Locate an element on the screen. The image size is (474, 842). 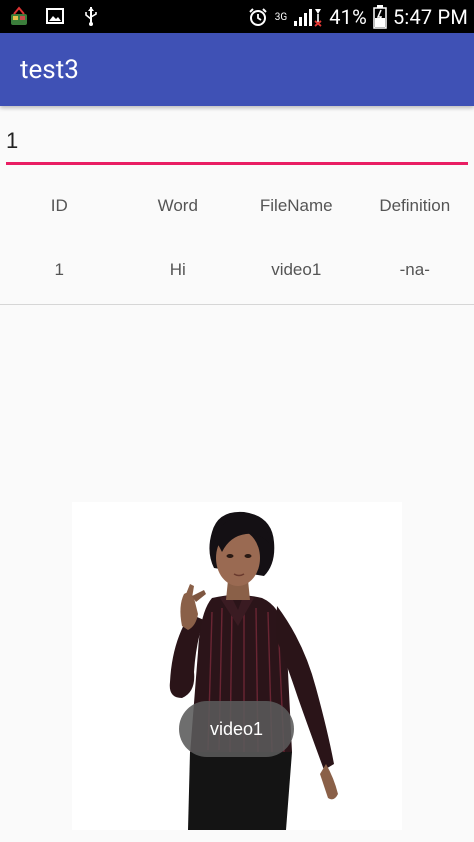
table-divider is located at coordinates (237, 304).